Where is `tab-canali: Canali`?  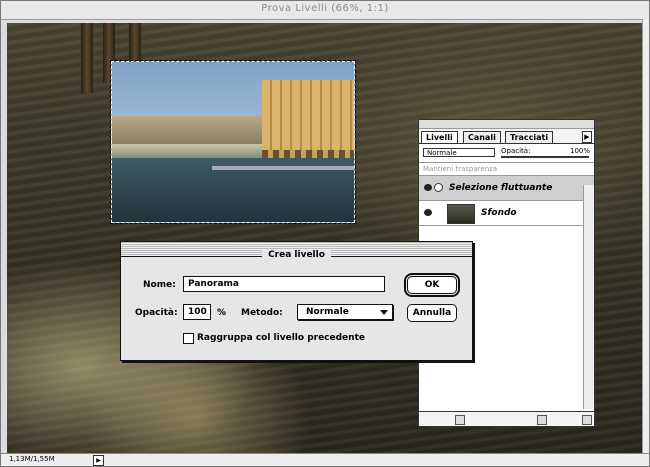 tab-canali: Canali is located at coordinates (482, 137).